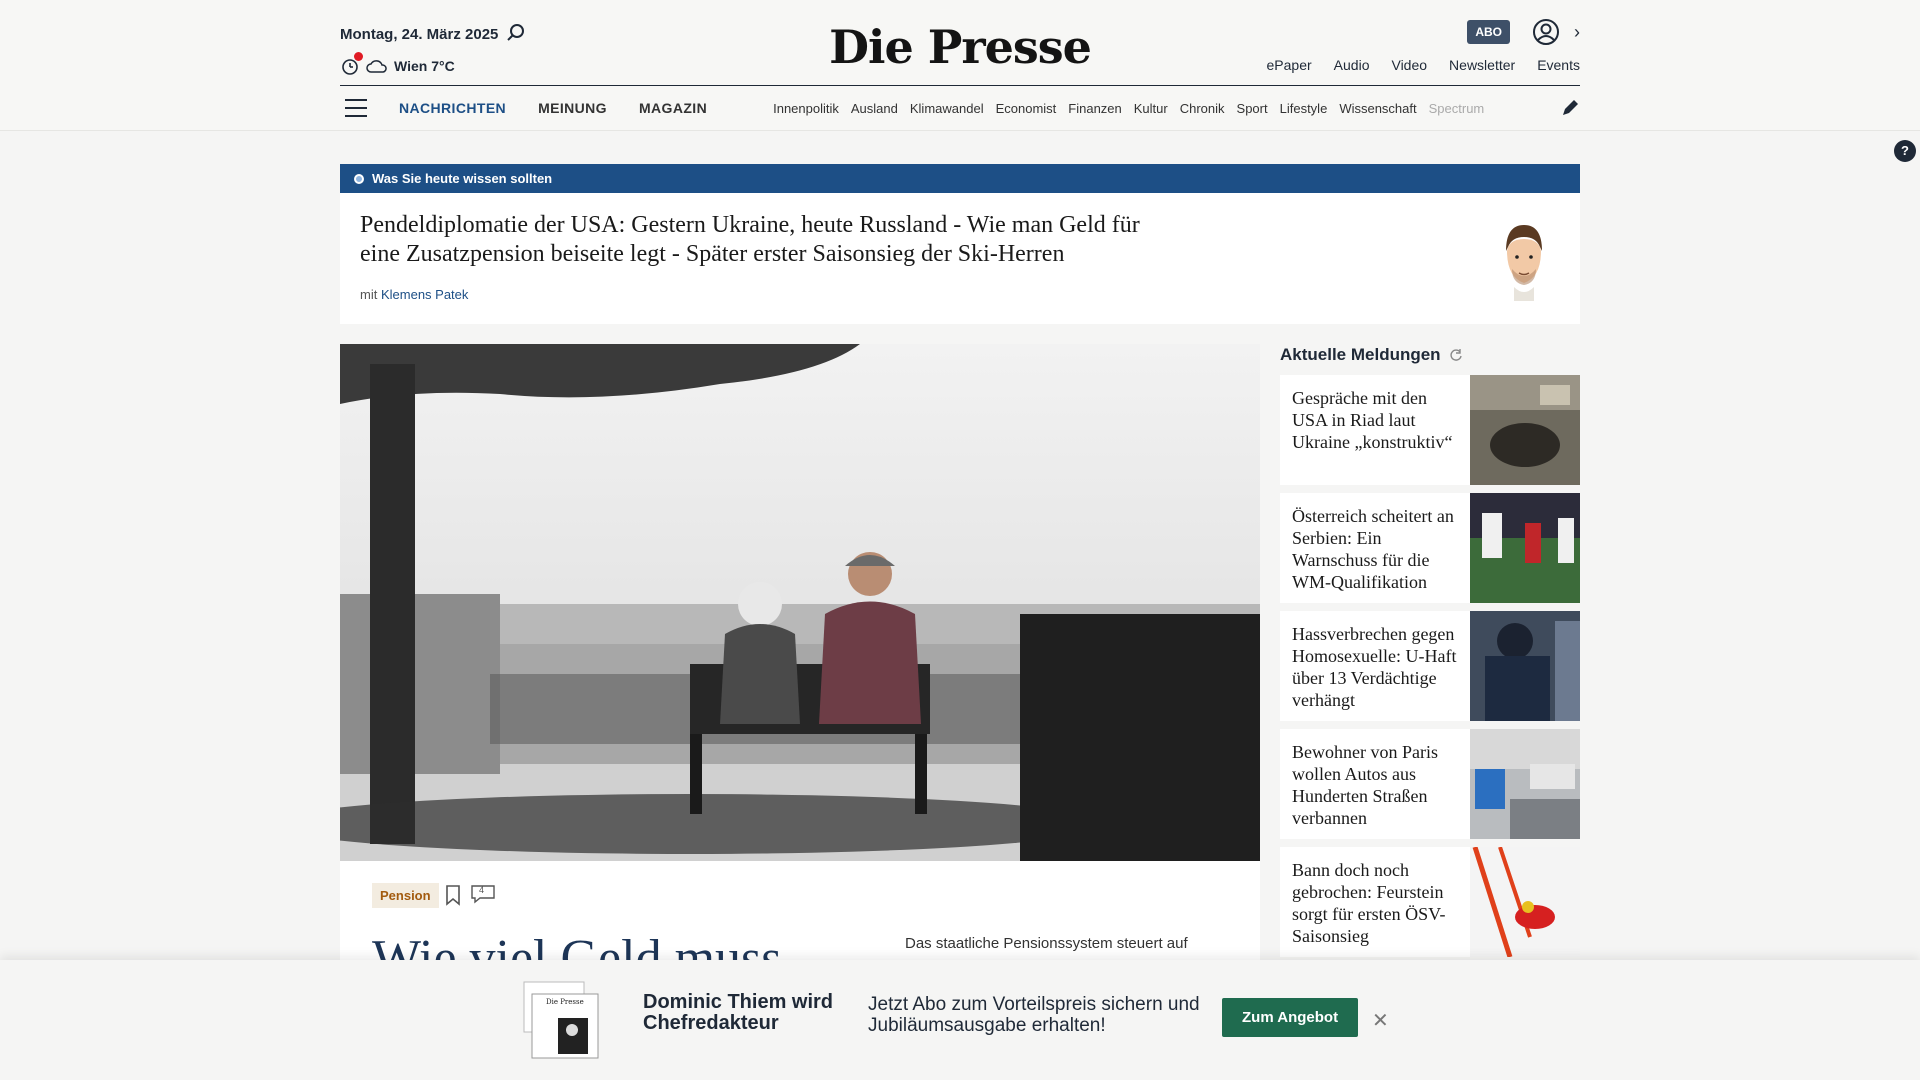  What do you see at coordinates (1094, 108) in the screenshot?
I see `subnav-finanzen: Finanzen` at bounding box center [1094, 108].